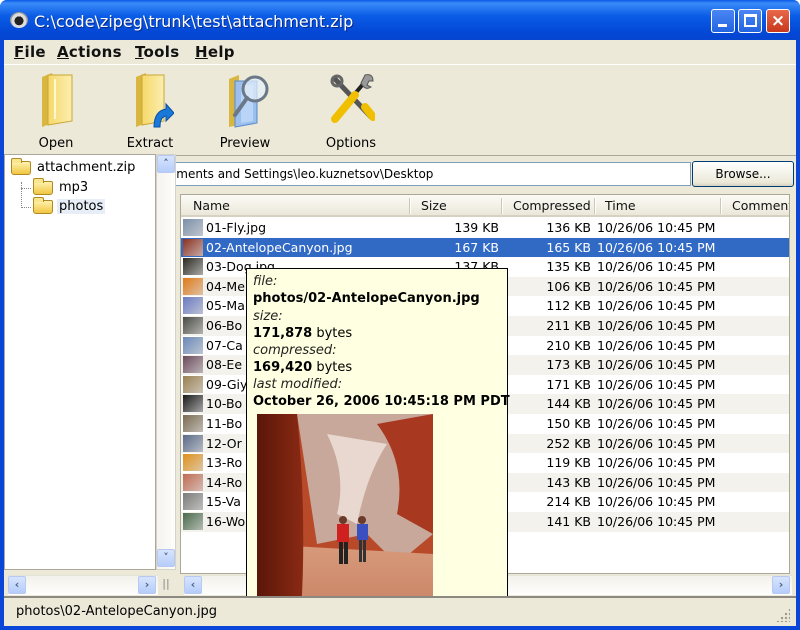  I want to click on photo-preview-image, so click(345, 512).